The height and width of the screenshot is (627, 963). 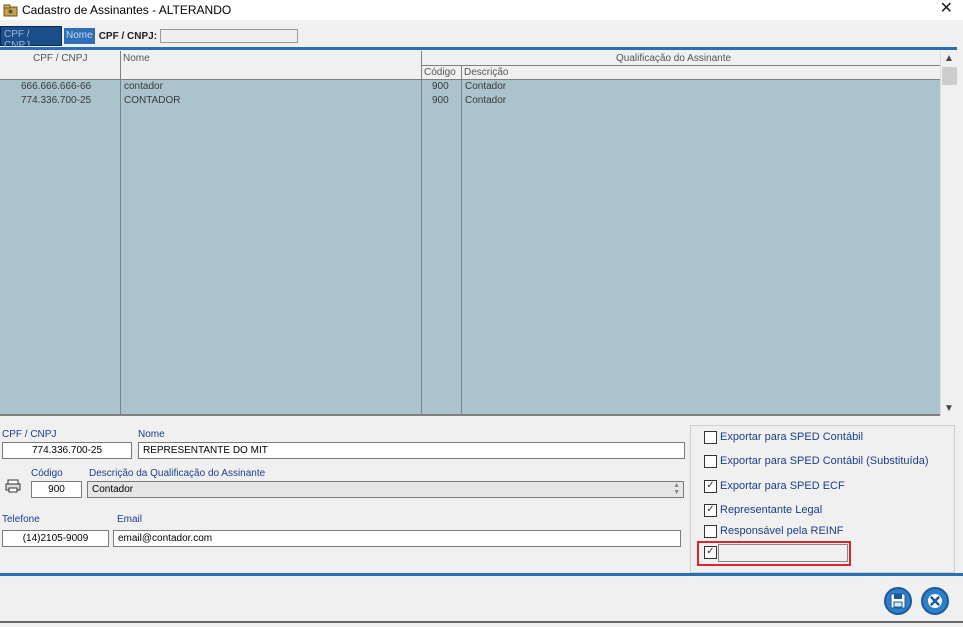 I want to click on descricao-field: Contador ▲ ▼, so click(x=385, y=489).